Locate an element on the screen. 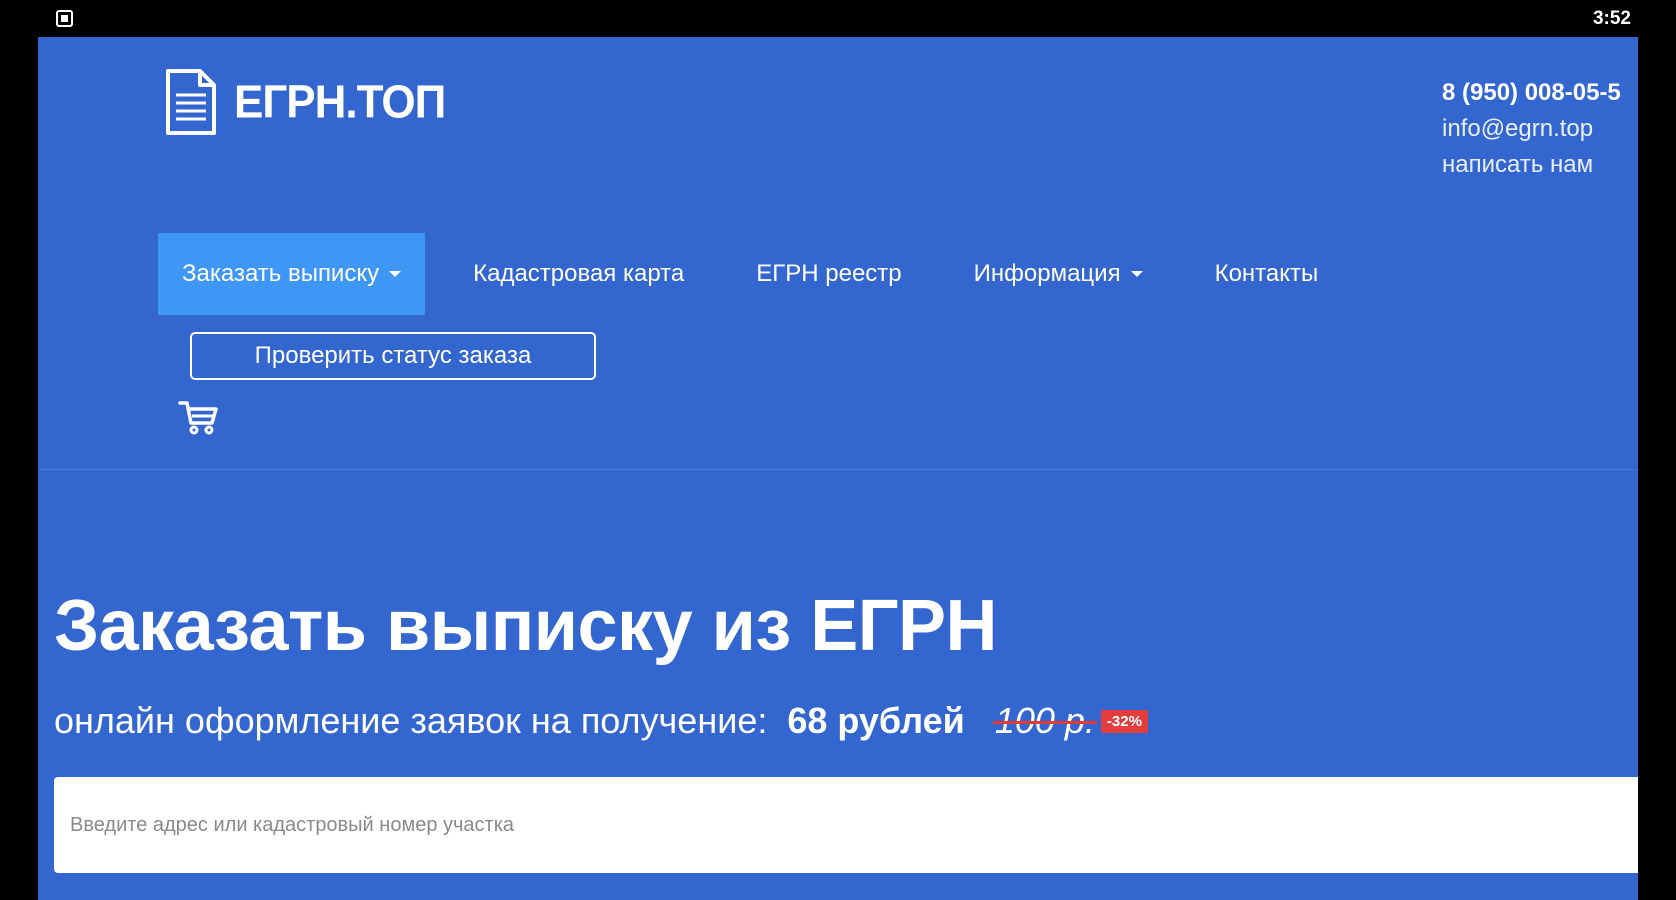 The width and height of the screenshot is (1676, 900). nav-item-label: Кадастровая карта is located at coordinates (579, 273).